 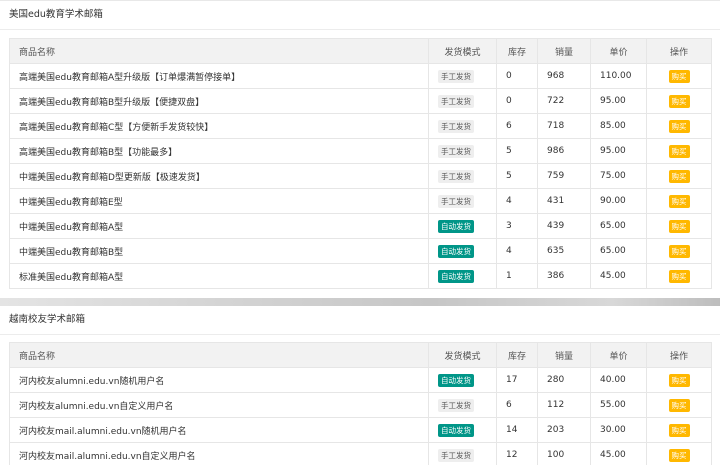 I want to click on table-row: 中端美国edu教育邮箱D型更新版【极速发货】 手工发货 5 759 75.00 购买, so click(x=360, y=176).